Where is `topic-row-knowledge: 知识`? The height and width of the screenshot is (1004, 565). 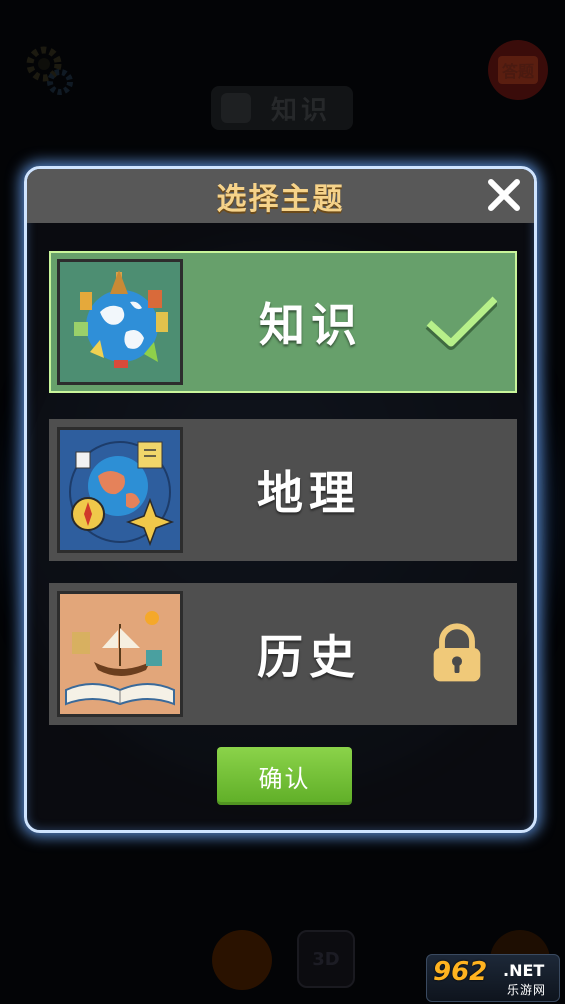 topic-row-knowledge: 知识 is located at coordinates (283, 322).